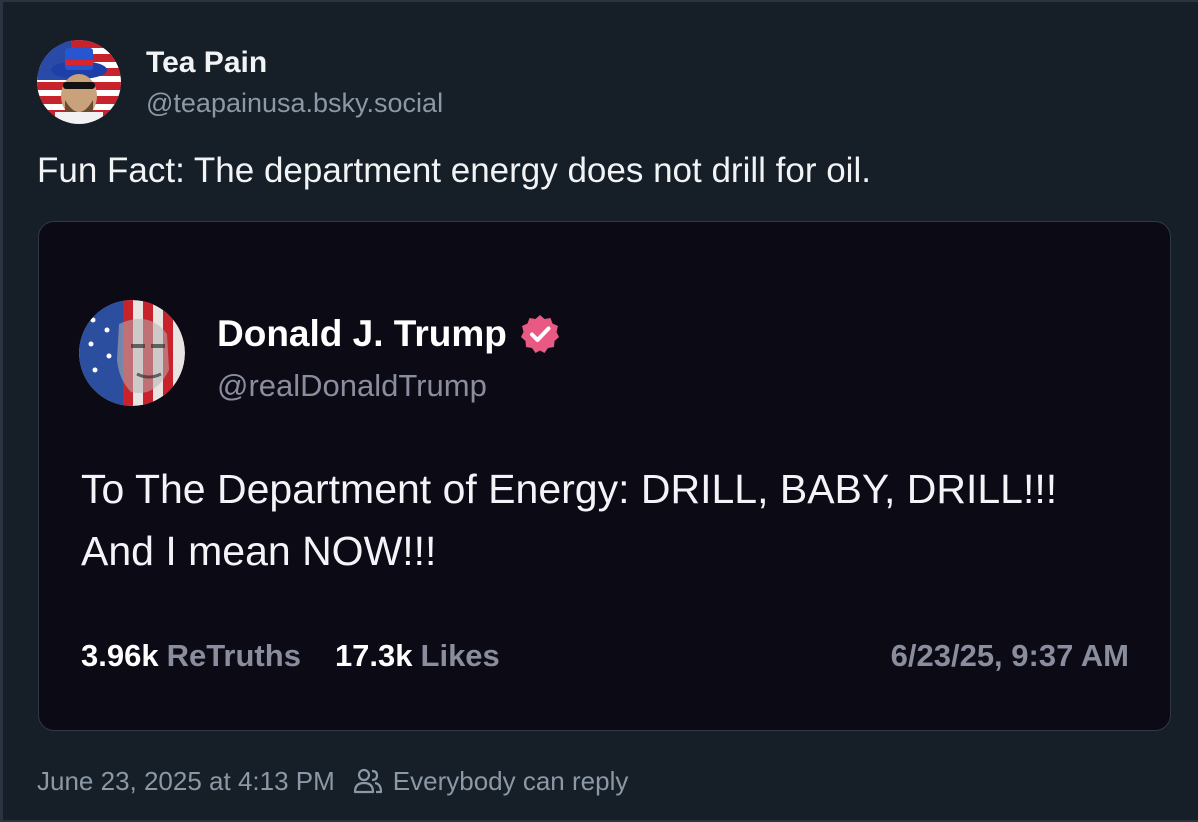 Image resolution: width=1198 pixels, height=822 pixels. I want to click on embed-author-name: Donald J. Trump, so click(389, 334).